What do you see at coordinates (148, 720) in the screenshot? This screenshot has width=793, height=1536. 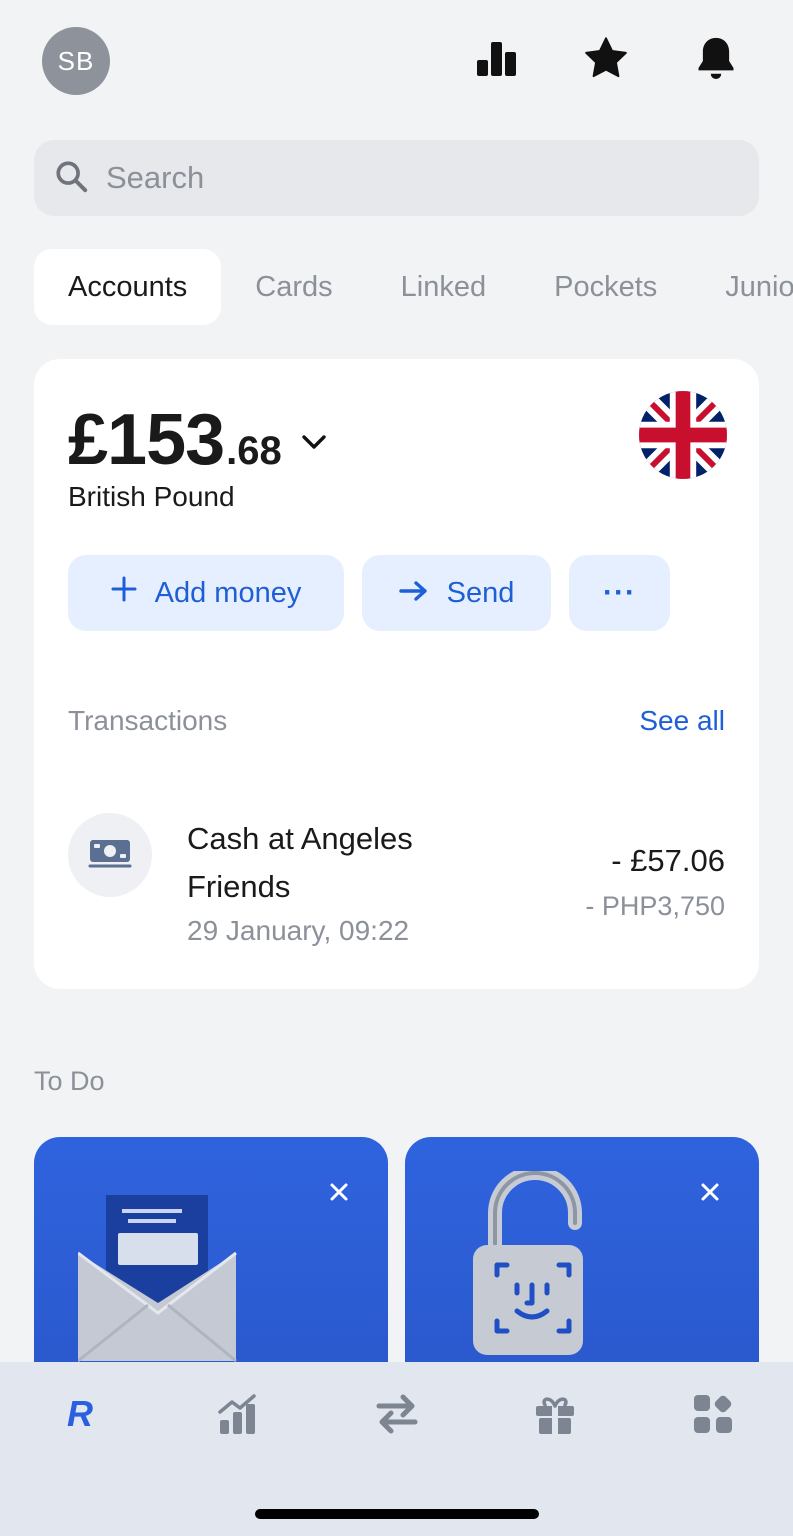 I see `transactions-header: Transactions` at bounding box center [148, 720].